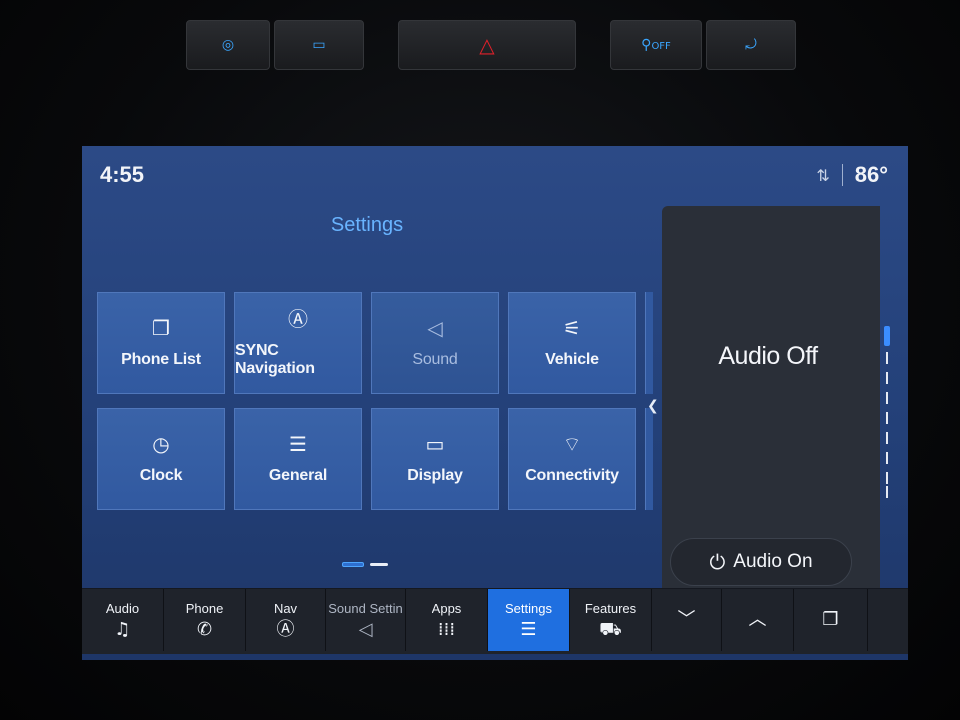  I want to click on audio-status-title: Audio Off, so click(768, 356).